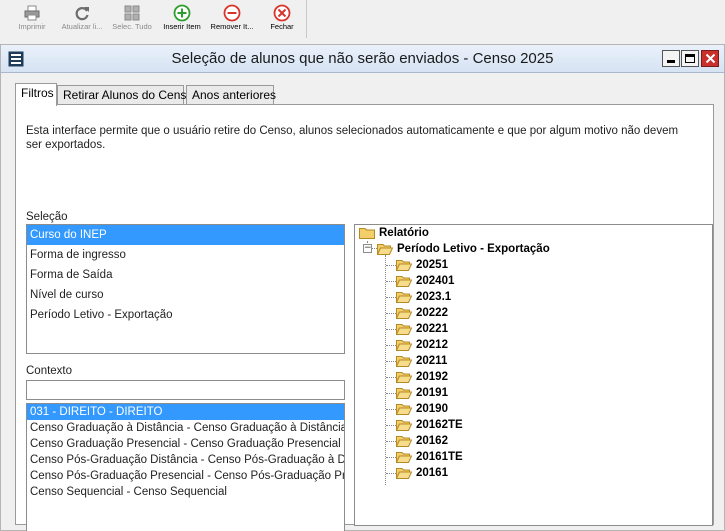  I want to click on print-button-label: Imprimir, so click(32, 26).